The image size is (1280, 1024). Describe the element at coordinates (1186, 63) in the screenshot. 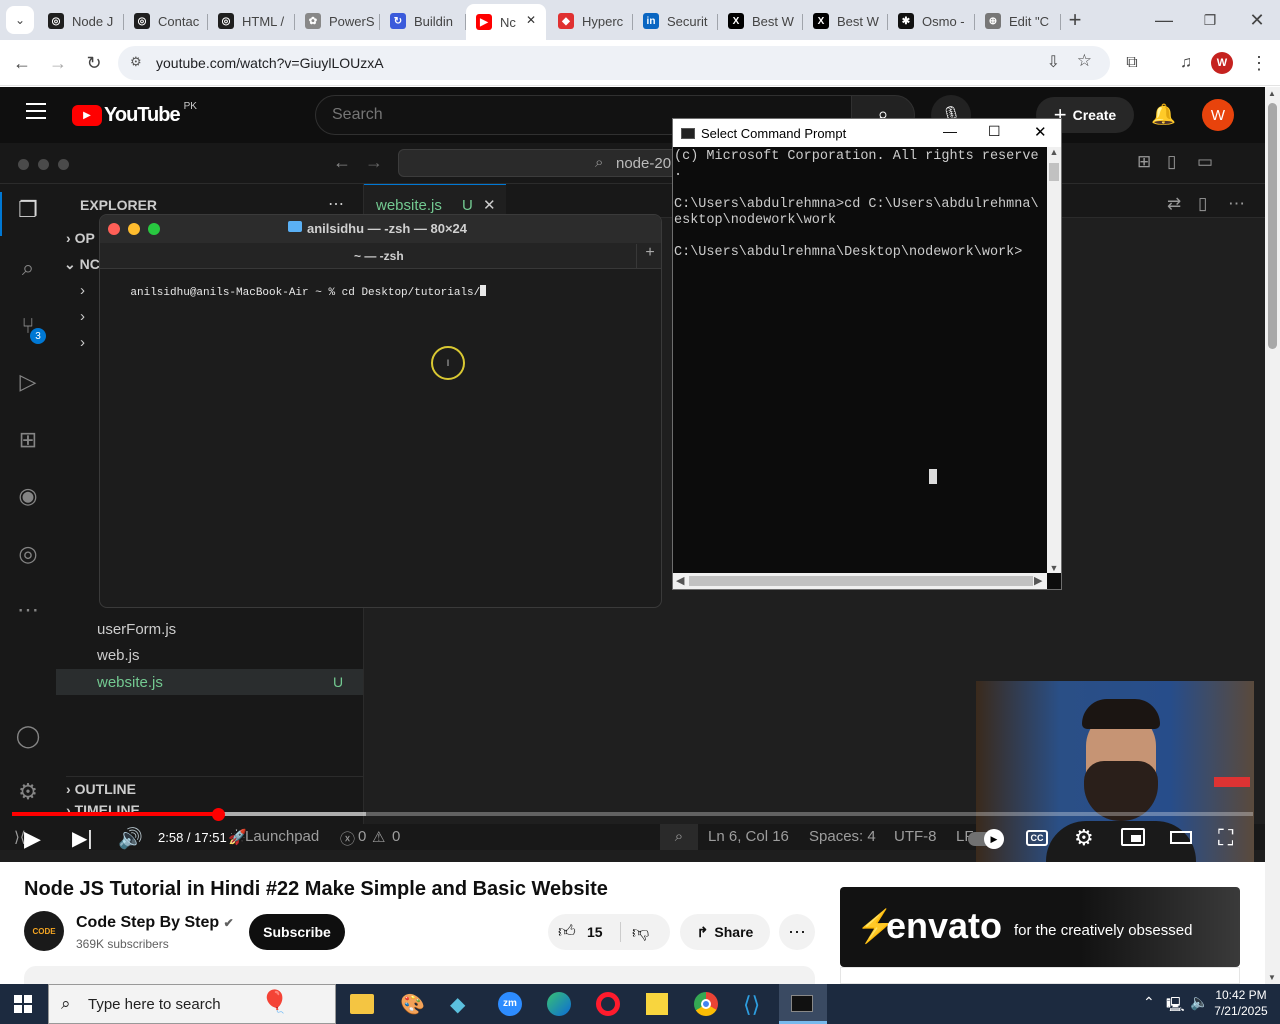

I see `media-control-icon: ♫` at that location.